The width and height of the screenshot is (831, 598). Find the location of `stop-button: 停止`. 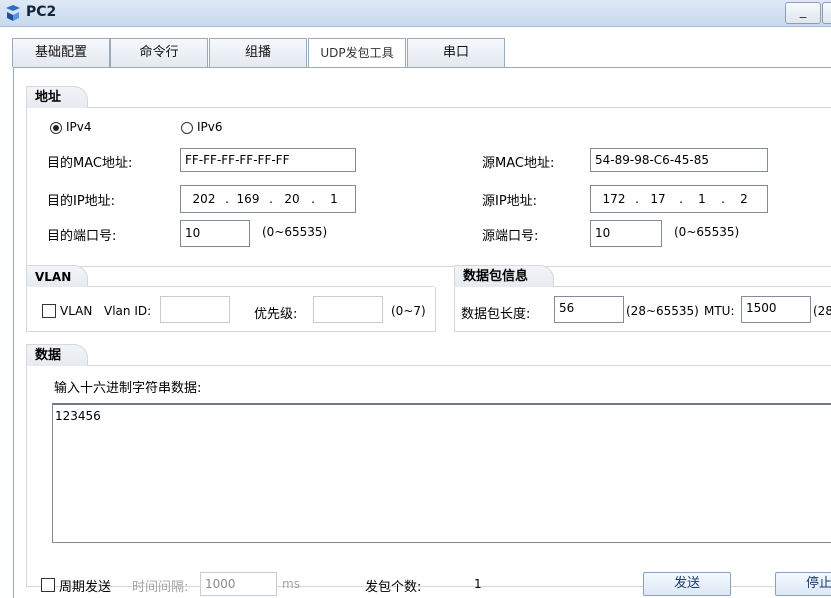

stop-button: 停止 is located at coordinates (803, 584).